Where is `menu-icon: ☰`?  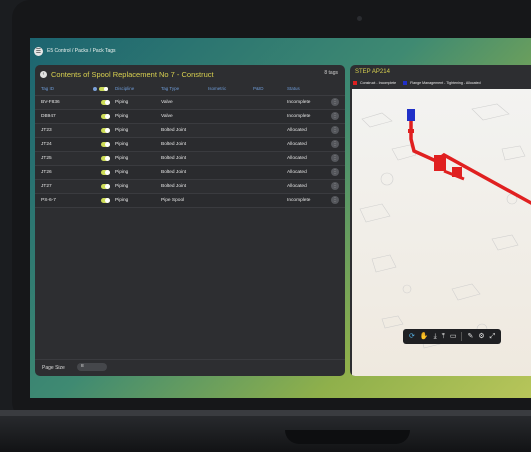 menu-icon: ☰ is located at coordinates (38, 51).